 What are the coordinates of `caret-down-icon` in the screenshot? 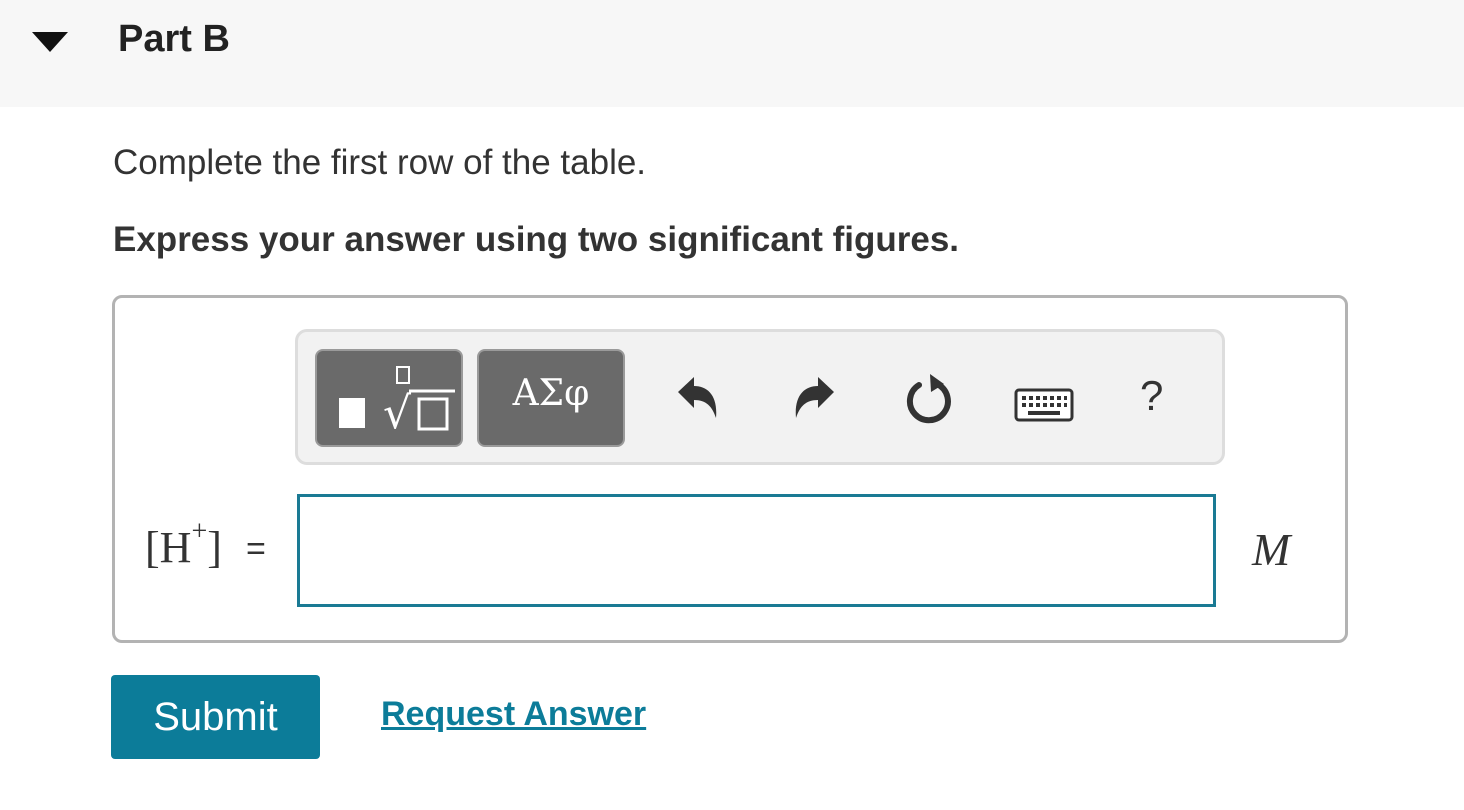 It's located at (50, 42).